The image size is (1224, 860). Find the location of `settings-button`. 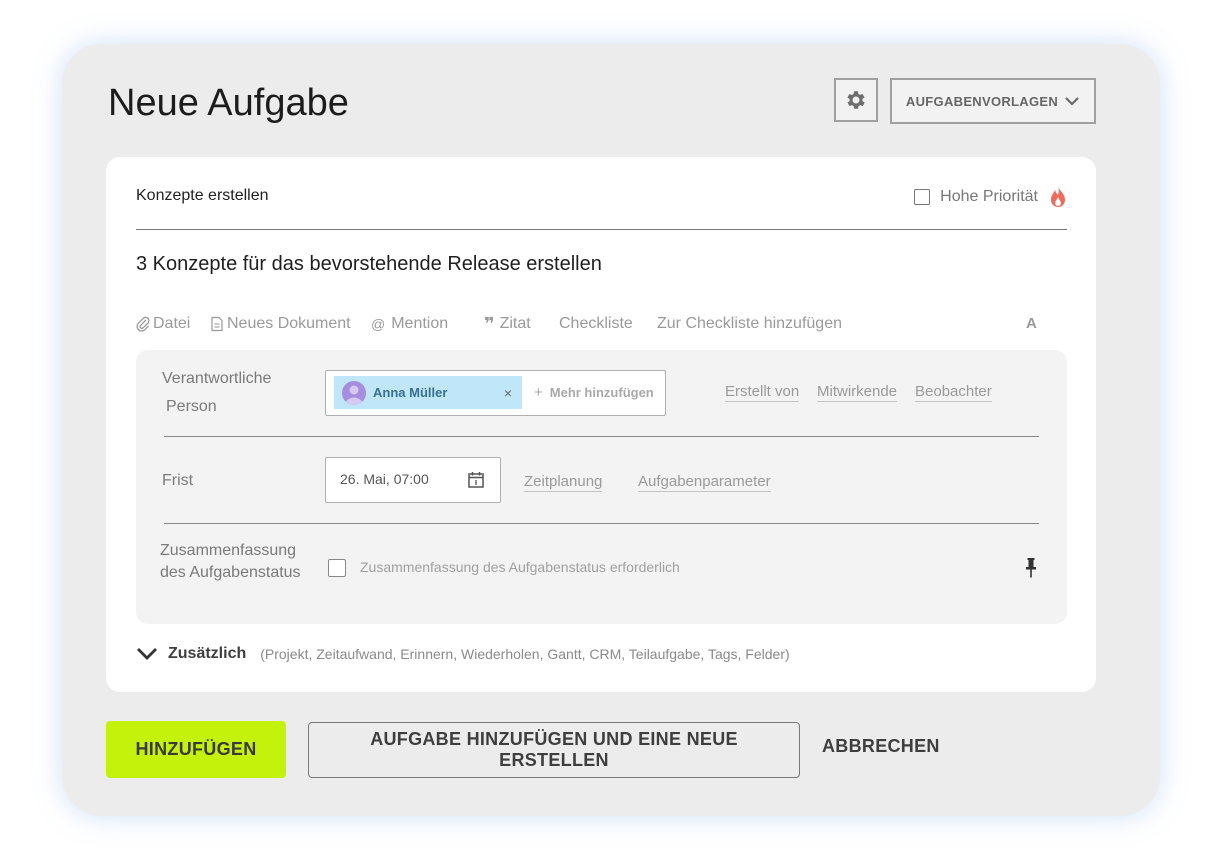

settings-button is located at coordinates (856, 100).